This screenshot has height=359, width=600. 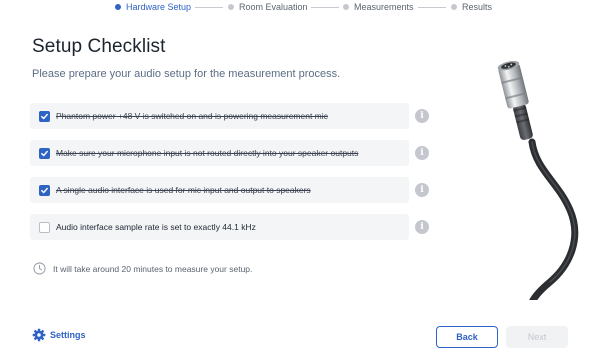 What do you see at coordinates (99, 46) in the screenshot?
I see `page-title: Setup Checklist` at bounding box center [99, 46].